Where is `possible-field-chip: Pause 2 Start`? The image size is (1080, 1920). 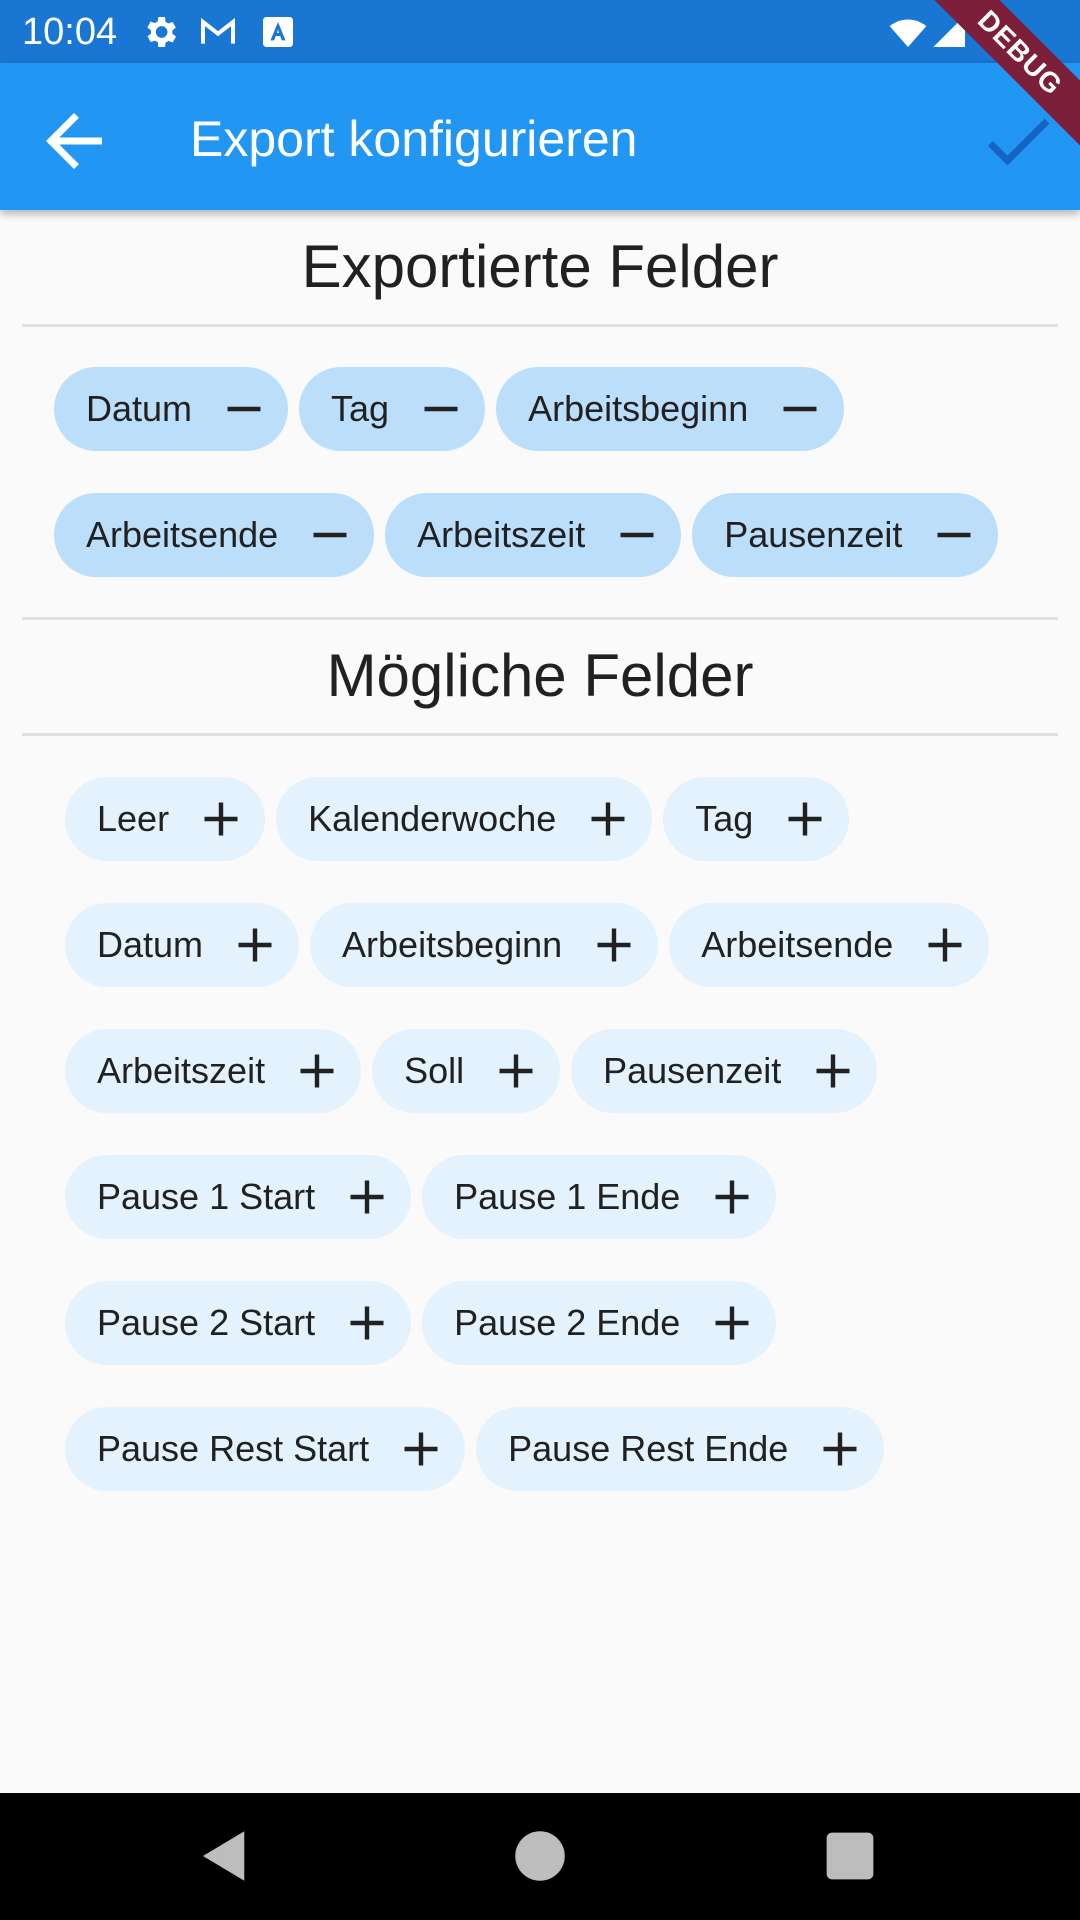 possible-field-chip: Pause 2 Start is located at coordinates (238, 1323).